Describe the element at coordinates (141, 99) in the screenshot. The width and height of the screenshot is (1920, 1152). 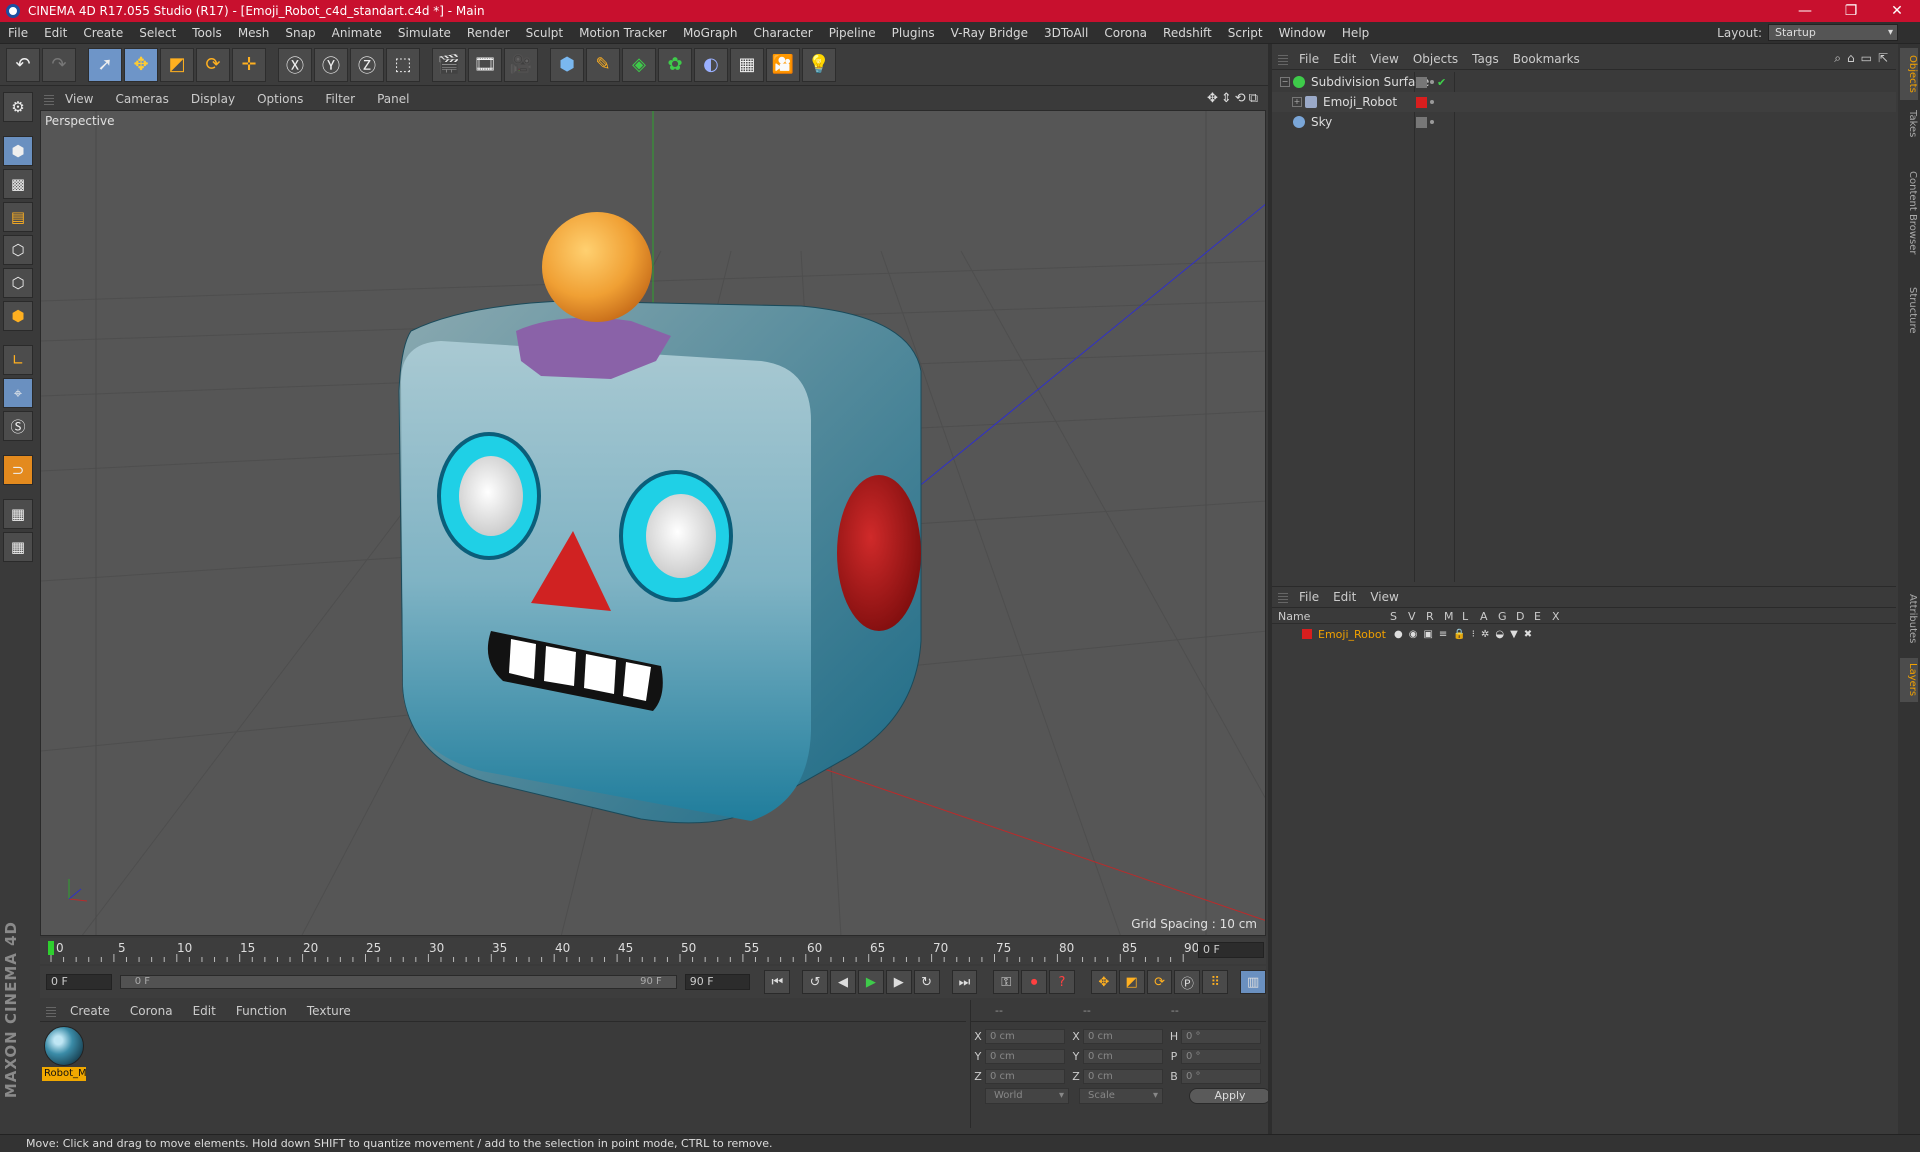
I see `viewport-menu-cameras: Cameras` at that location.